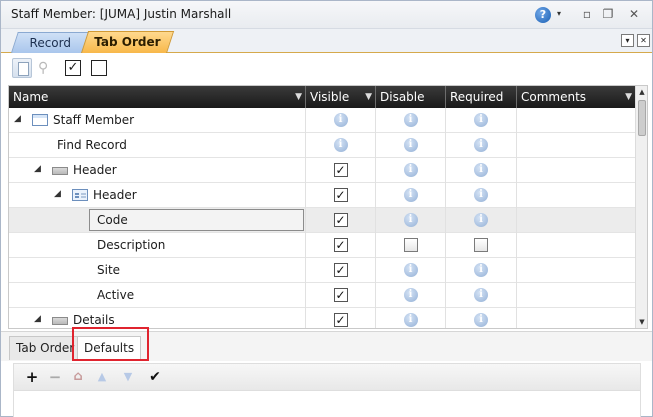 The image size is (653, 417). What do you see at coordinates (322, 295) in the screenshot?
I see `table-row: Active ✓ i i` at bounding box center [322, 295].